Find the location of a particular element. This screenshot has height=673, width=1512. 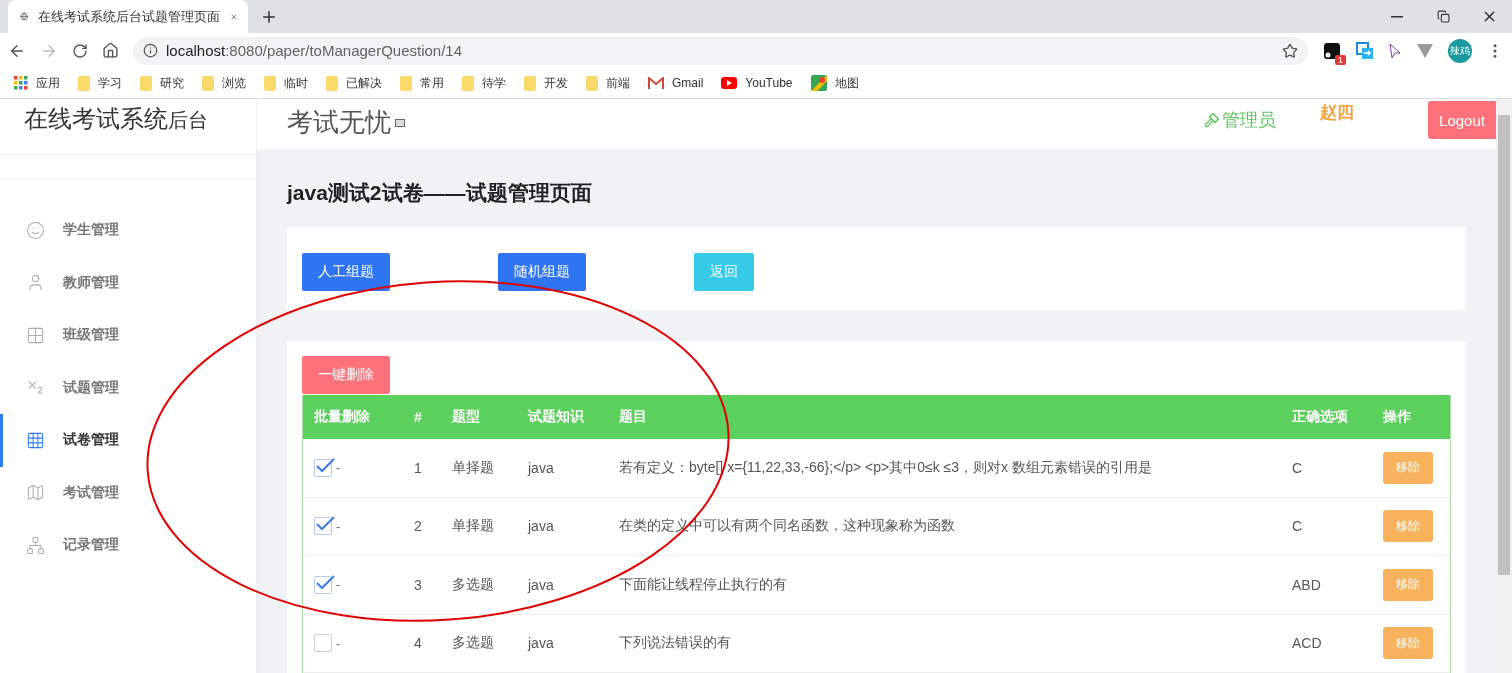

bookmark: 待学 is located at coordinates (484, 83).